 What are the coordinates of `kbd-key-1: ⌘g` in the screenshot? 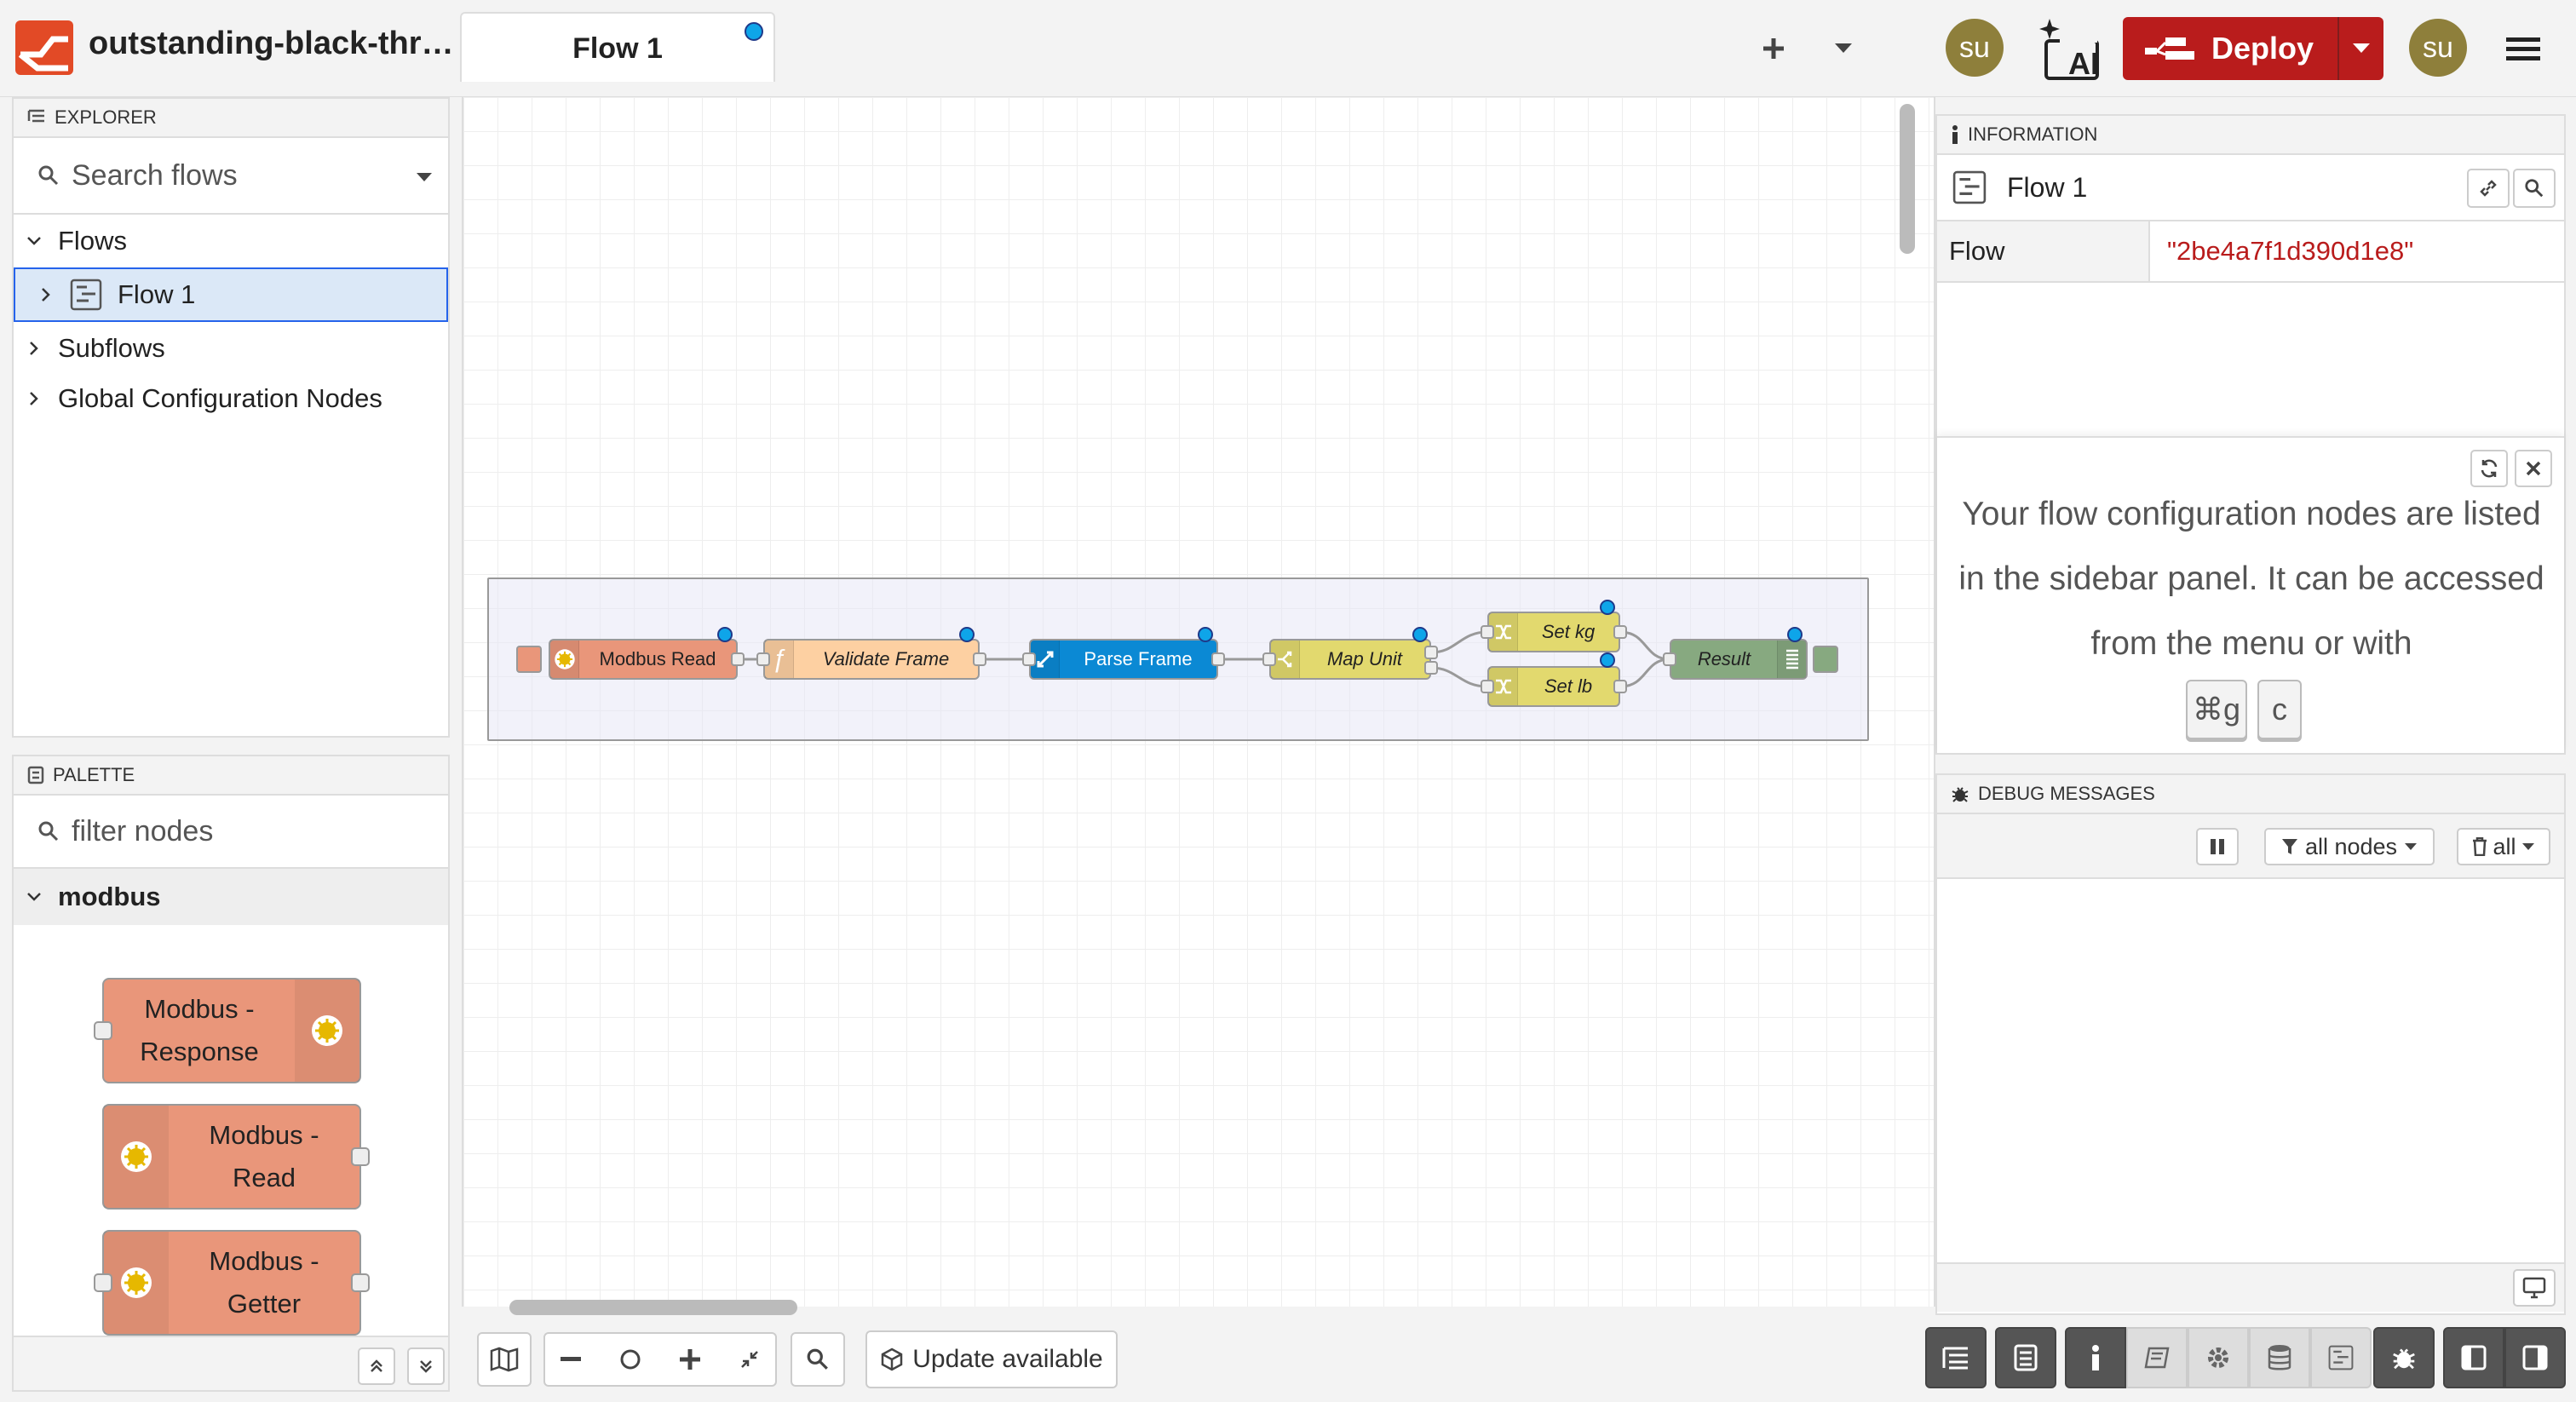 It's located at (2217, 709).